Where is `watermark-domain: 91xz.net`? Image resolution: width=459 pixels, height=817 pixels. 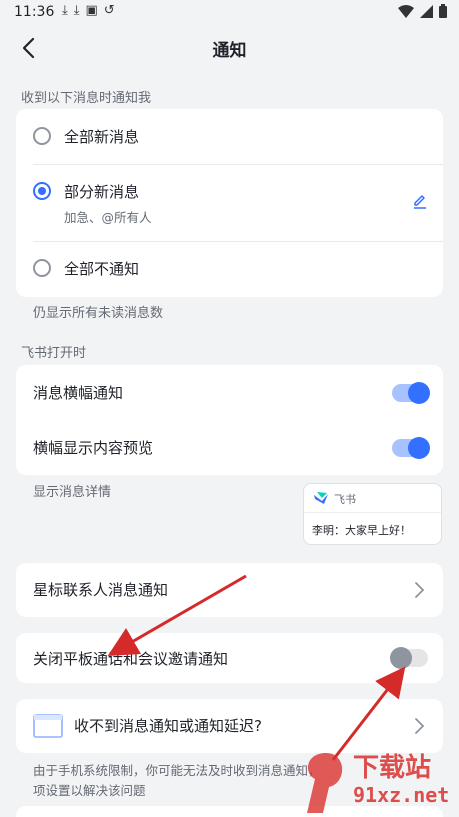
watermark-domain: 91xz.net is located at coordinates (401, 795).